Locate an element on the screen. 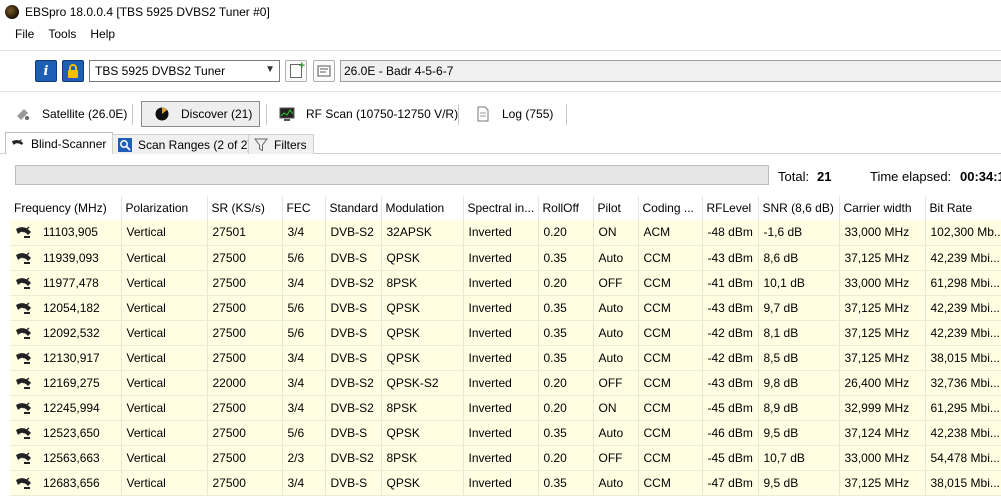 The width and height of the screenshot is (1001, 501). tab-filters-label: Filters is located at coordinates (290, 144).